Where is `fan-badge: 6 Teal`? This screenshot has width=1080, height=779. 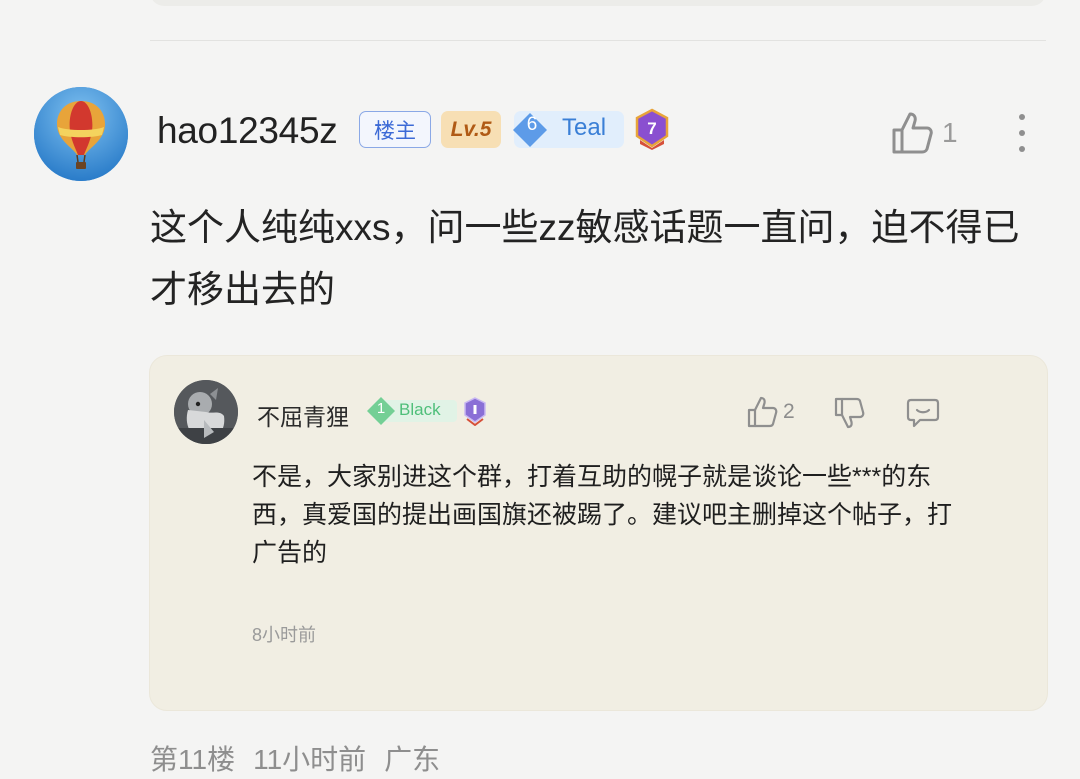
fan-badge: 6 Teal is located at coordinates (568, 129).